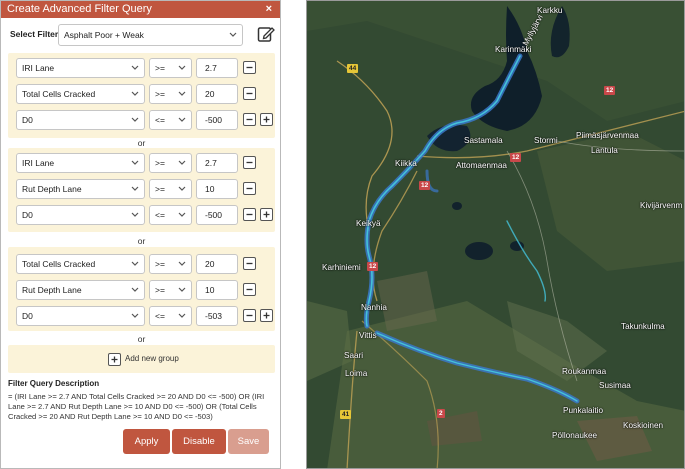 The width and height of the screenshot is (685, 469). What do you see at coordinates (661, 205) in the screenshot?
I see `place-label: Kivijärvenm` at bounding box center [661, 205].